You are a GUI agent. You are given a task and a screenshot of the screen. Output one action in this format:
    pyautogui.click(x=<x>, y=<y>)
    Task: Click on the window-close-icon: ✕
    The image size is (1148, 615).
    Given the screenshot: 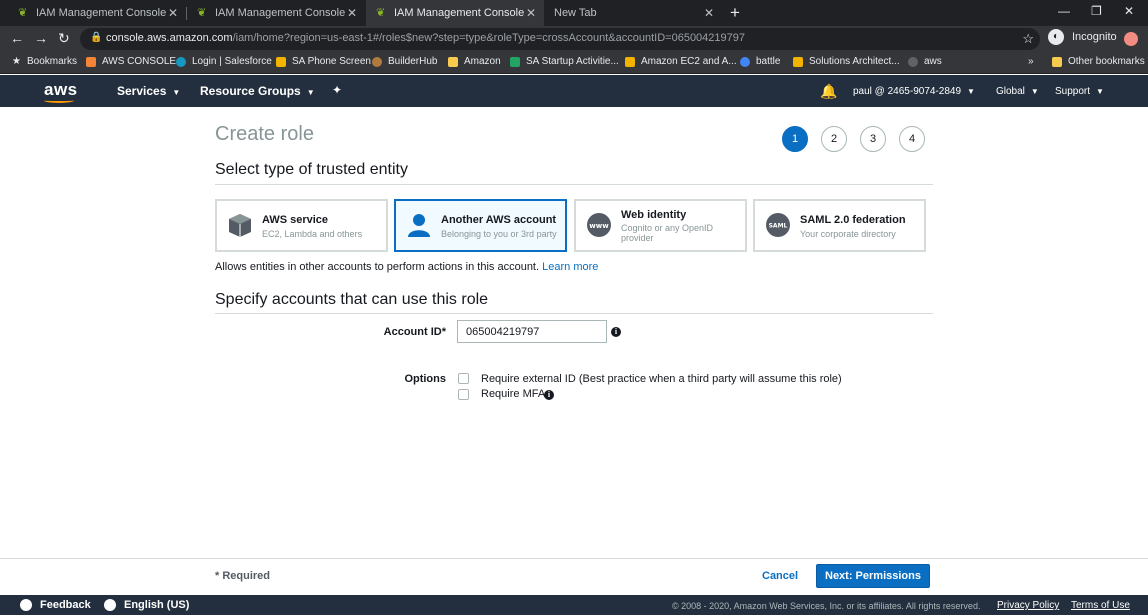 What is the action you would take?
    pyautogui.click(x=1129, y=11)
    